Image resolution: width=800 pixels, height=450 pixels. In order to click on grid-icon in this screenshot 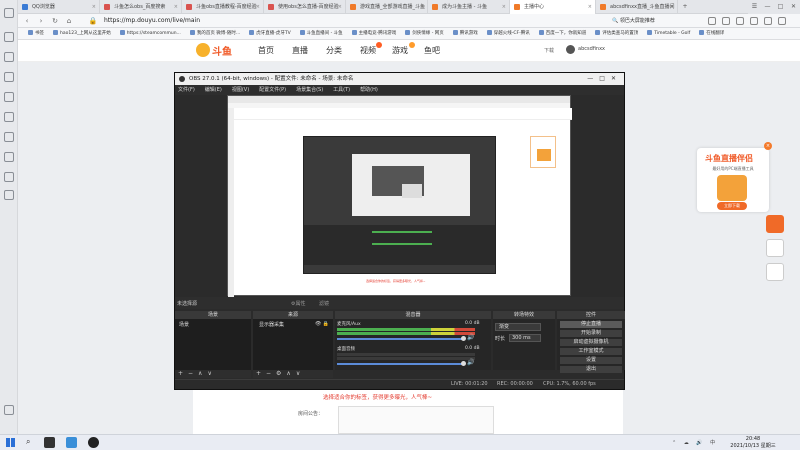, I will do `click(9, 137)`.